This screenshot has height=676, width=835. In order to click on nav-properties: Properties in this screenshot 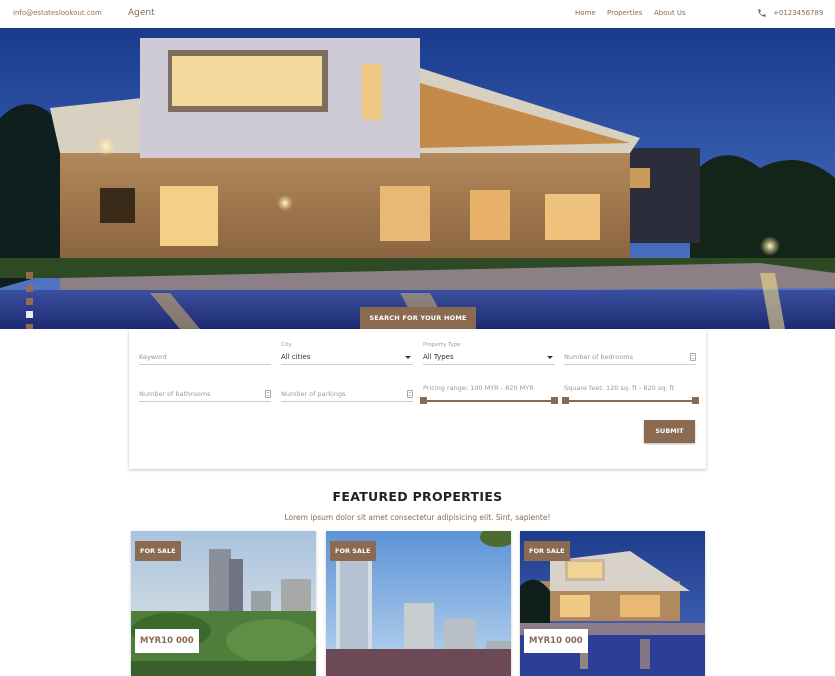, I will do `click(624, 13)`.